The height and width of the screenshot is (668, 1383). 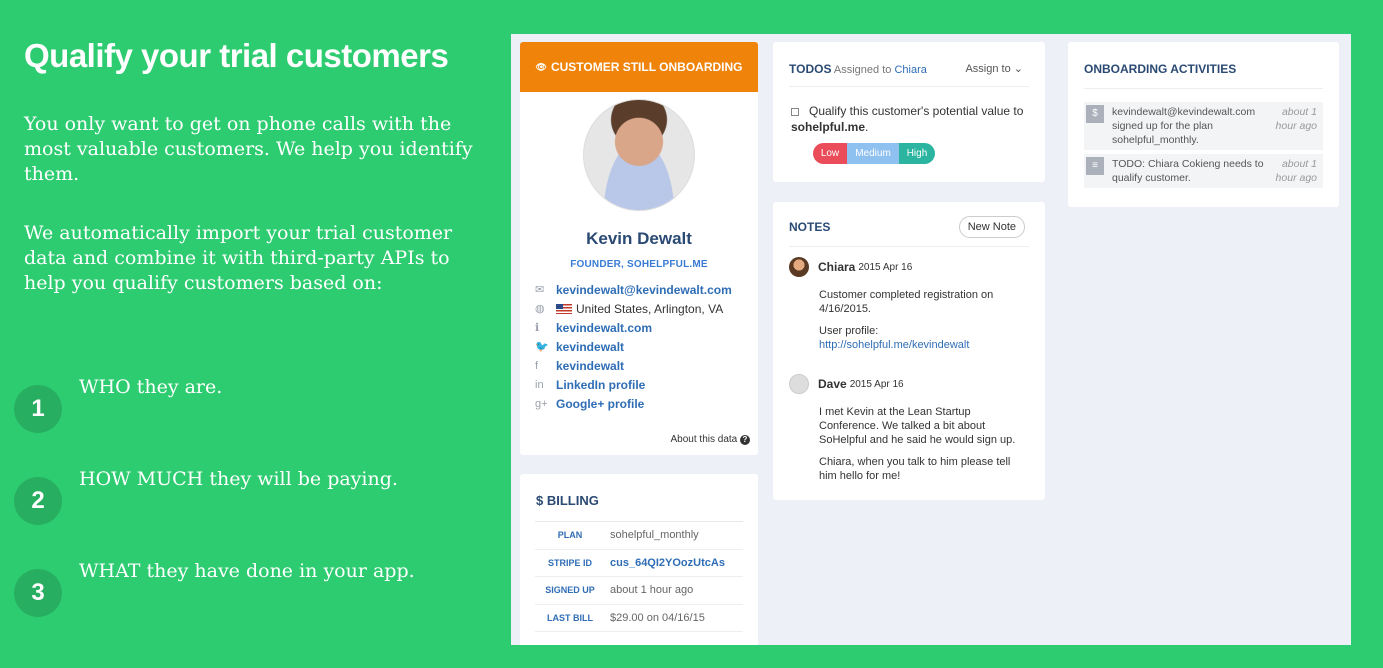 I want to click on notes-header: NOTES New Note, so click(x=909, y=220).